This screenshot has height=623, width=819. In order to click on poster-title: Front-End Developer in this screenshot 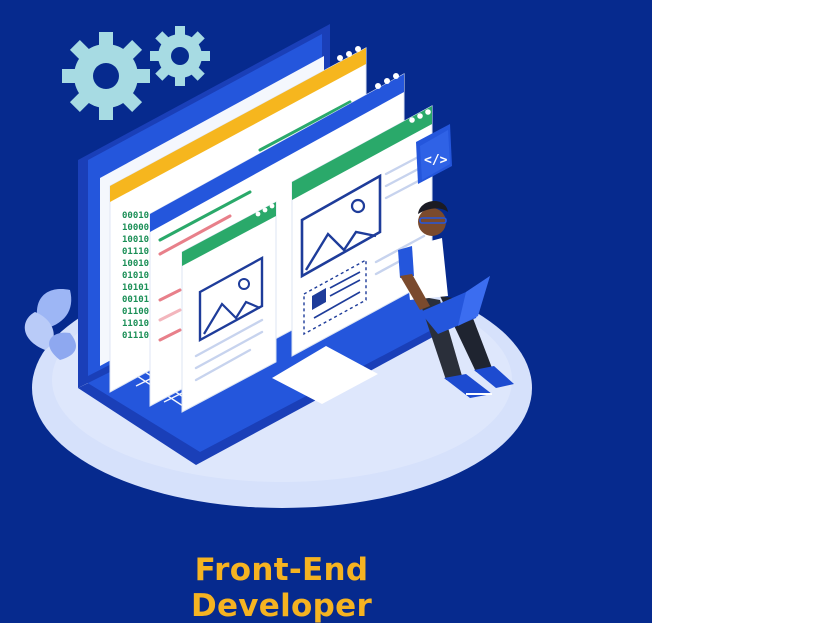, I will do `click(281, 587)`.